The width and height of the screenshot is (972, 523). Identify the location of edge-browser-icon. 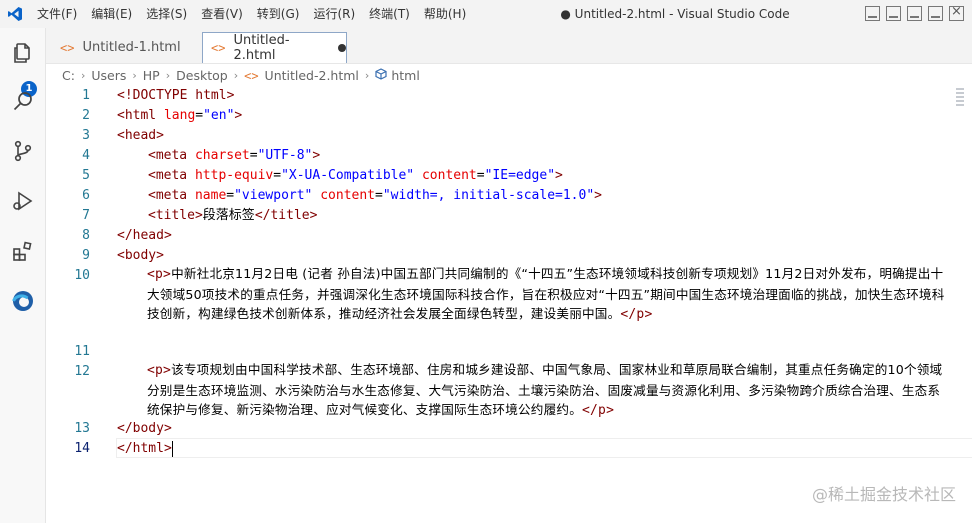
(23, 301).